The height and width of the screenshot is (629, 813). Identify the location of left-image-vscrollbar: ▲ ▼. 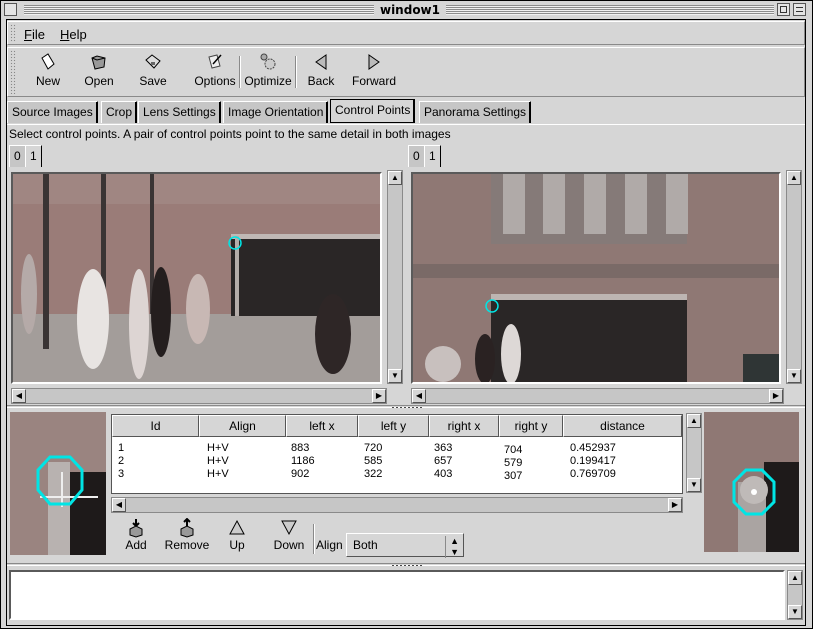
(395, 277).